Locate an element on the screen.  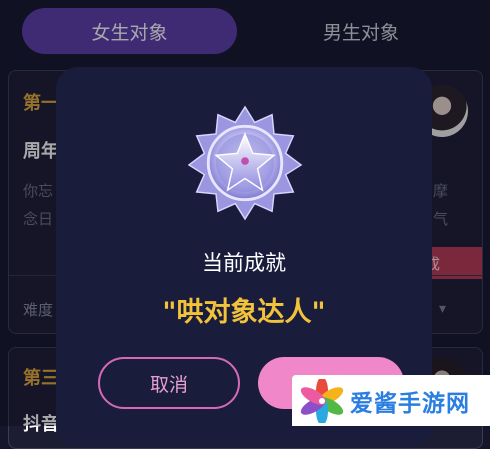
watermark: 爱酱手游网 is located at coordinates (391, 400).